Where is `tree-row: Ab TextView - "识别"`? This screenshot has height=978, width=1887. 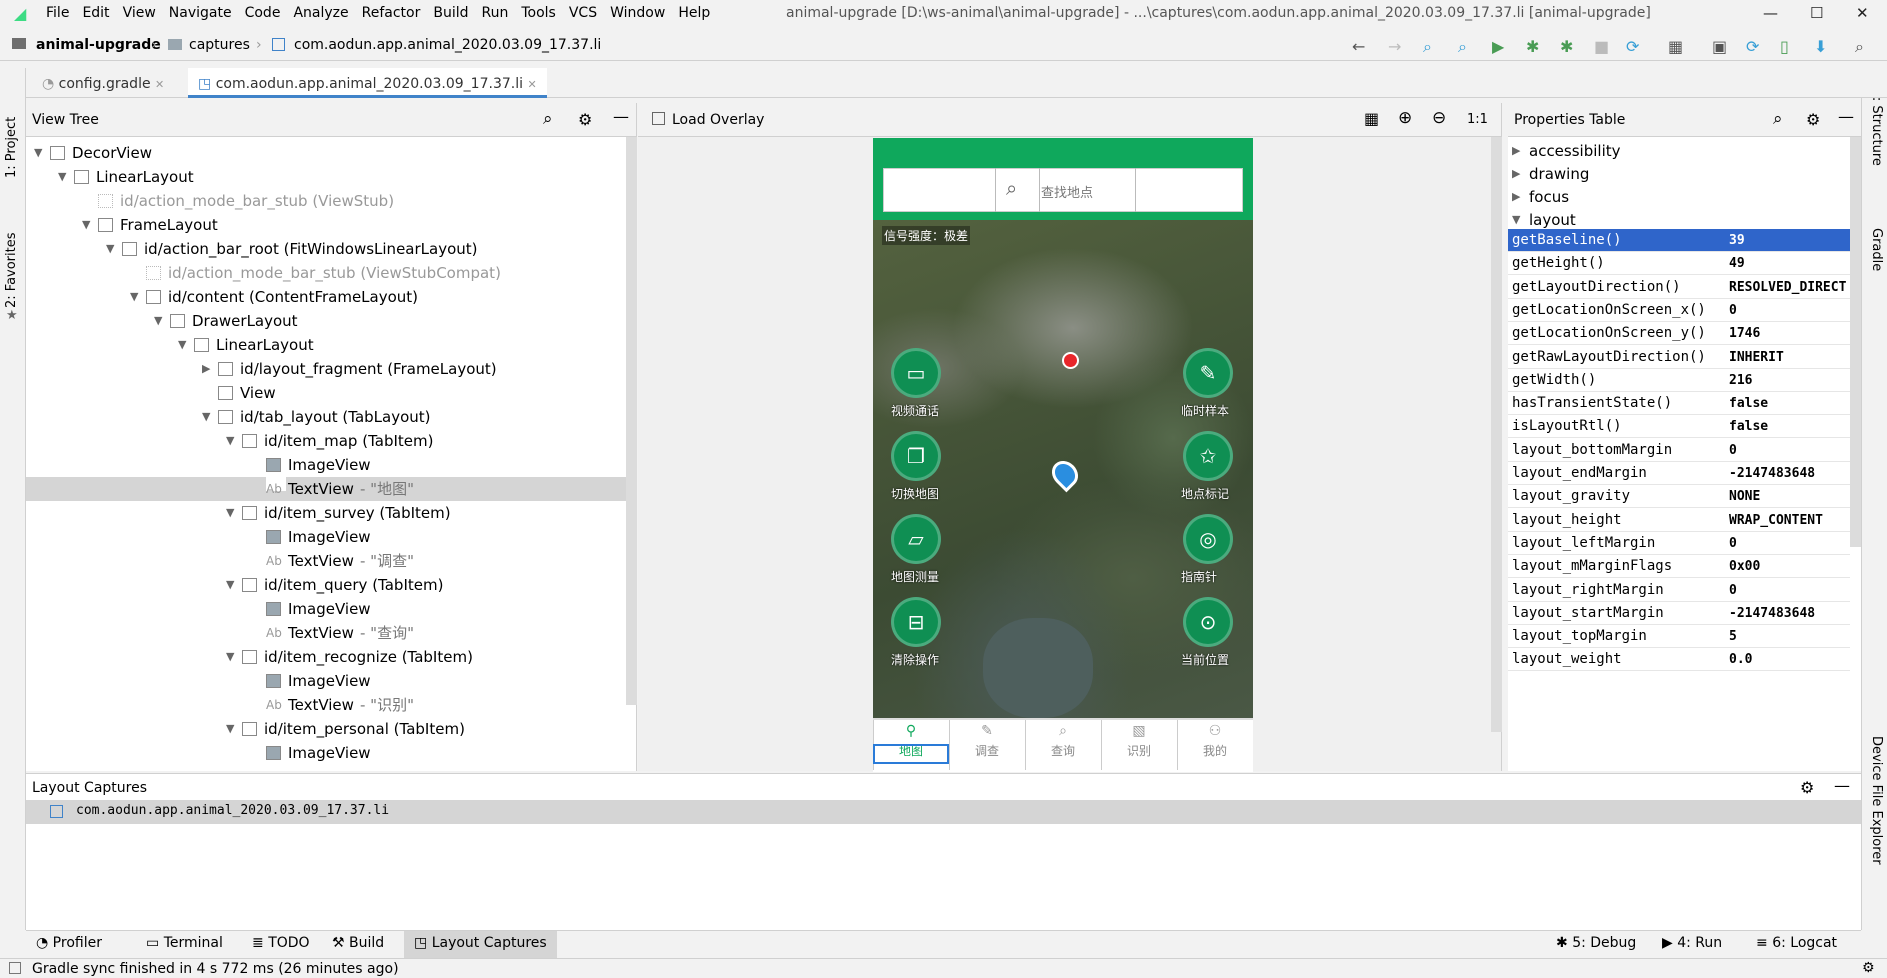 tree-row: Ab TextView - "识别" is located at coordinates (326, 705).